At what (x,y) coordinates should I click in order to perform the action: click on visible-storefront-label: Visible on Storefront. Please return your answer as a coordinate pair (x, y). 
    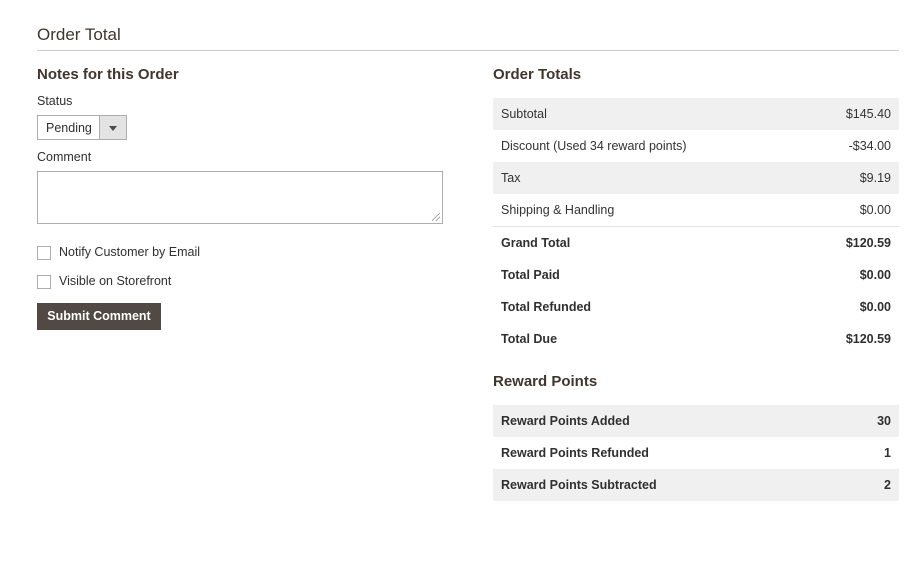
    Looking at the image, I should click on (115, 281).